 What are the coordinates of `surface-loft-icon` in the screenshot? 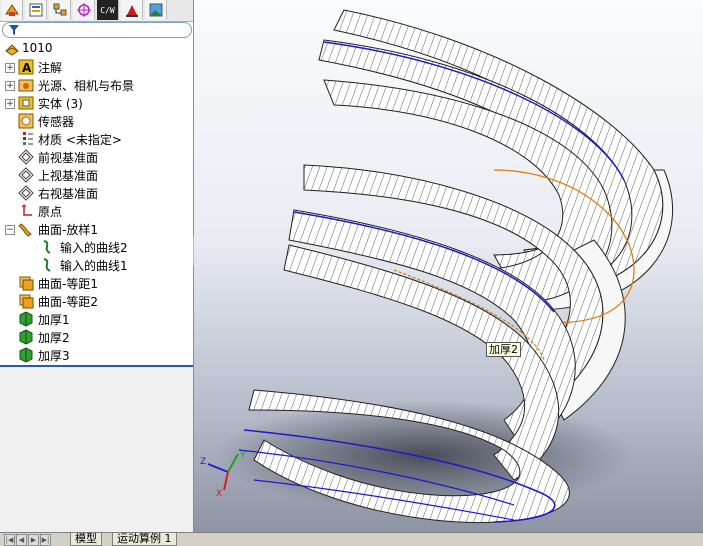 It's located at (25, 230).